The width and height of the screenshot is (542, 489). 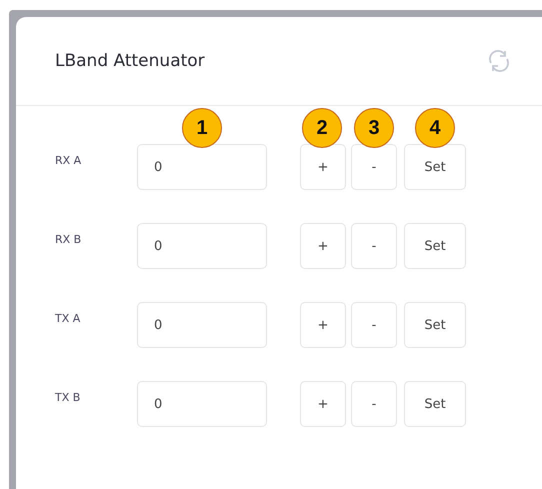 What do you see at coordinates (202, 128) in the screenshot?
I see `number-callout: 1` at bounding box center [202, 128].